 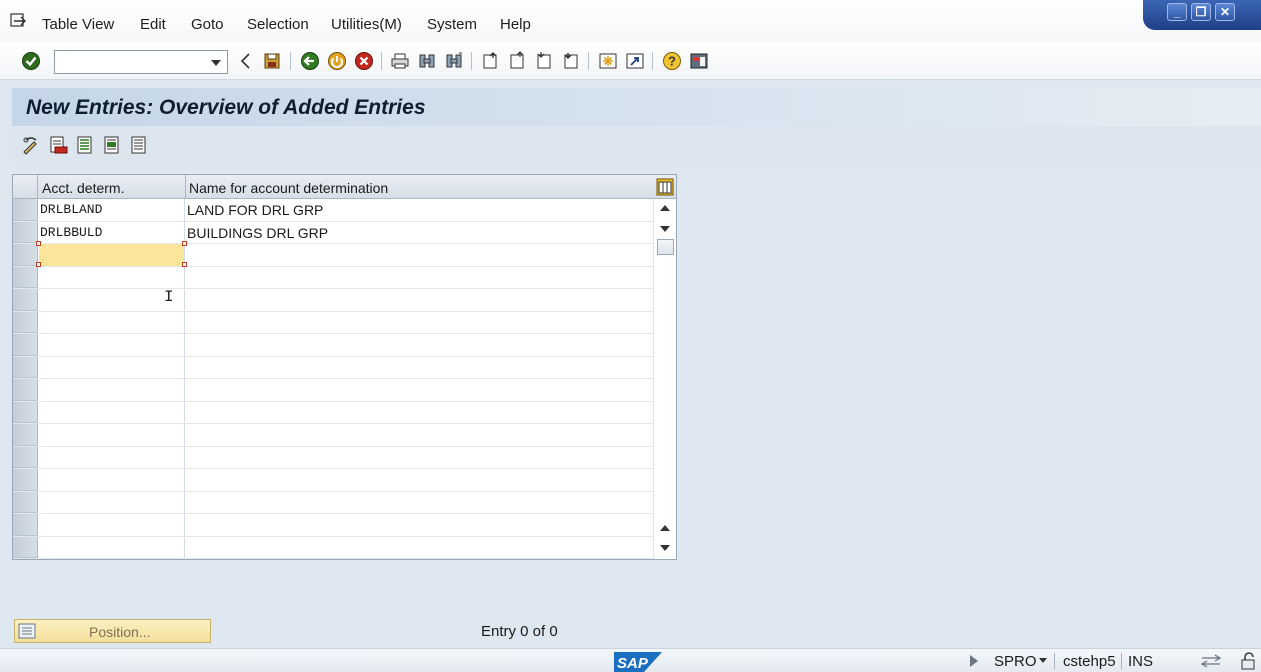 What do you see at coordinates (664, 379) in the screenshot?
I see `vertical-scrollbar` at bounding box center [664, 379].